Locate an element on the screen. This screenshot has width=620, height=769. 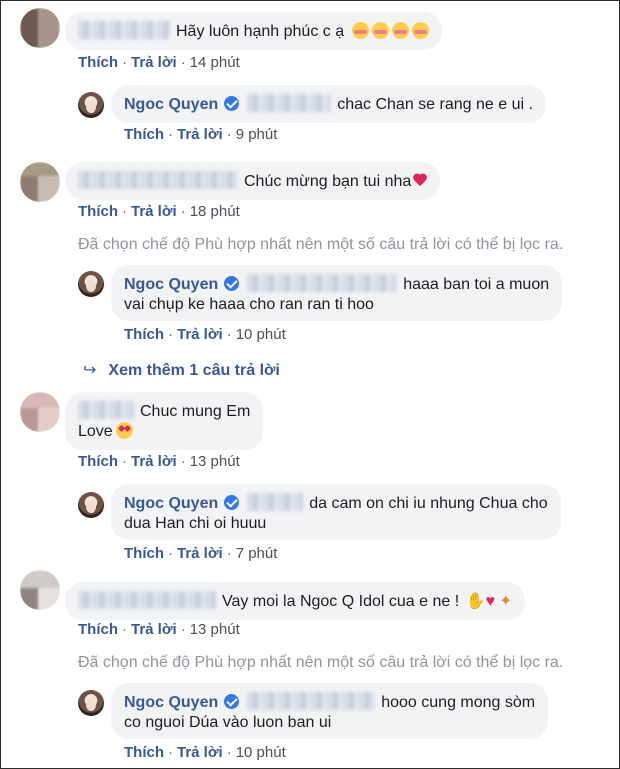
comment-text: Vay moi la Ngoc Q Idol cua e ne ! is located at coordinates (341, 601).